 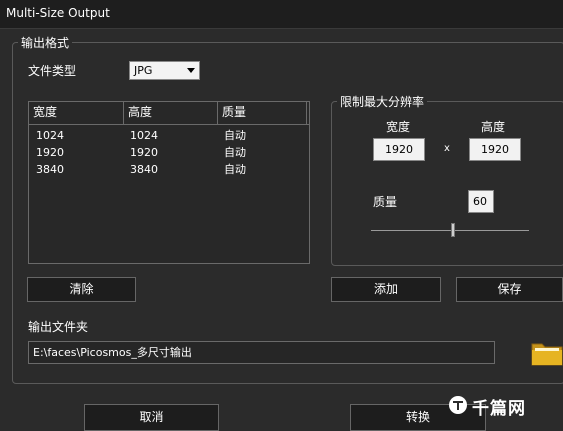 I want to click on file-type-select: JPG, so click(x=164, y=70).